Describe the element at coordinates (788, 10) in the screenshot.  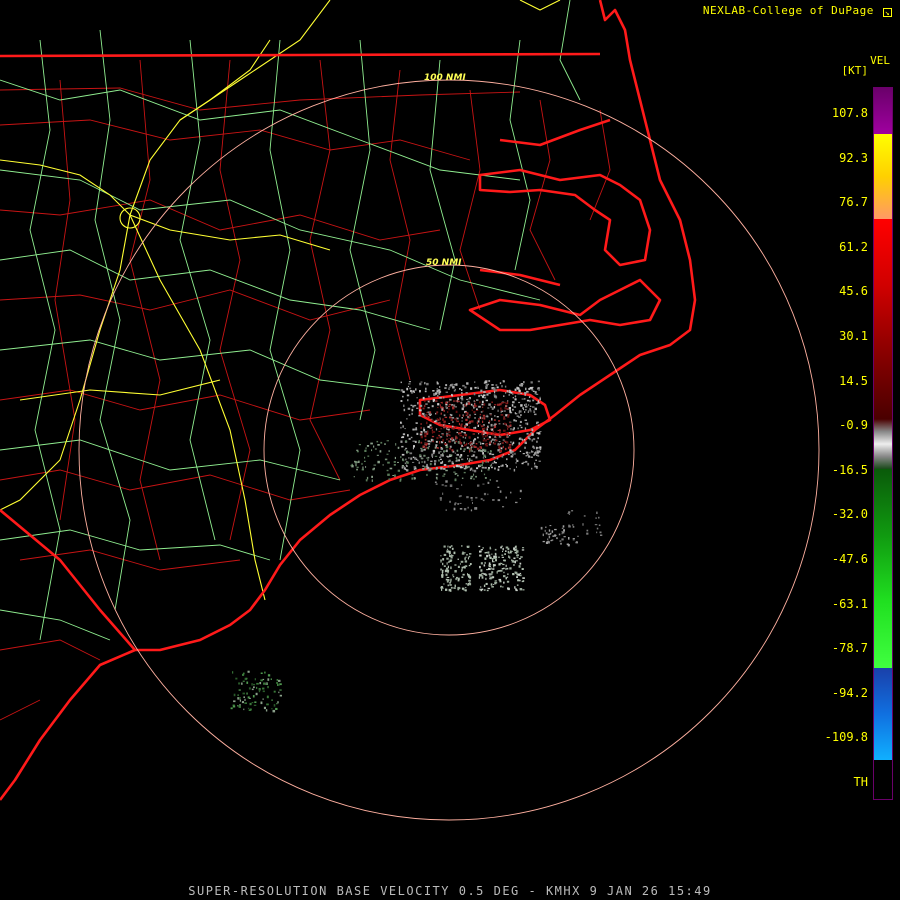
I see `credit-text: NEXLAB-College of DuPage` at that location.